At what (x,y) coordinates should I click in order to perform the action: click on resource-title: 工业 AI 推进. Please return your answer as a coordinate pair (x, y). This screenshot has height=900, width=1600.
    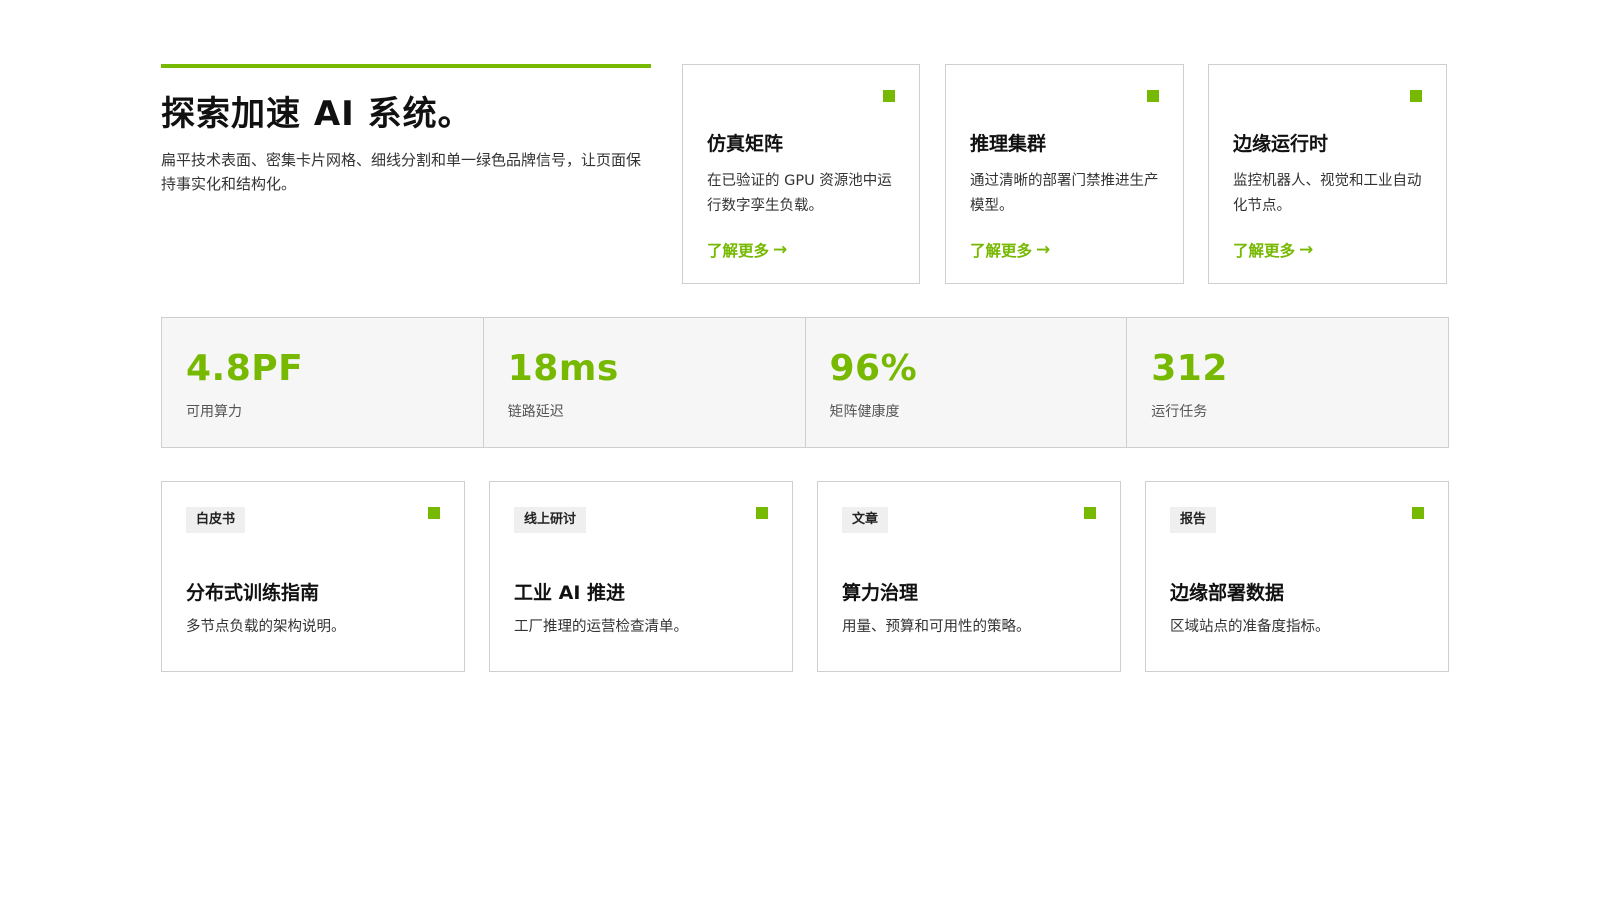
    Looking at the image, I should click on (570, 593).